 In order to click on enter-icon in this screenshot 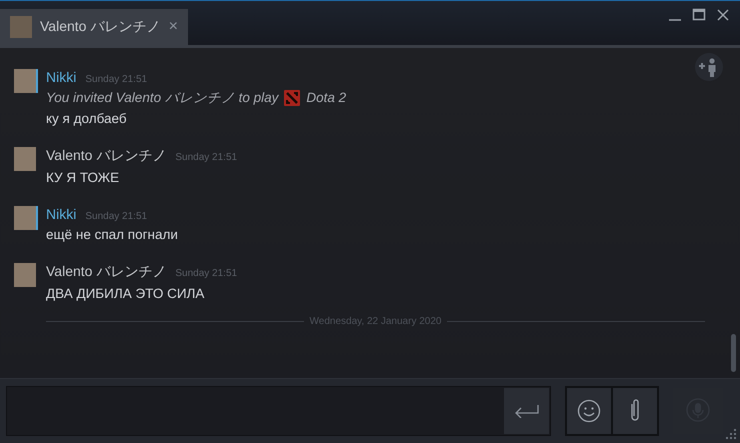, I will do `click(527, 411)`.